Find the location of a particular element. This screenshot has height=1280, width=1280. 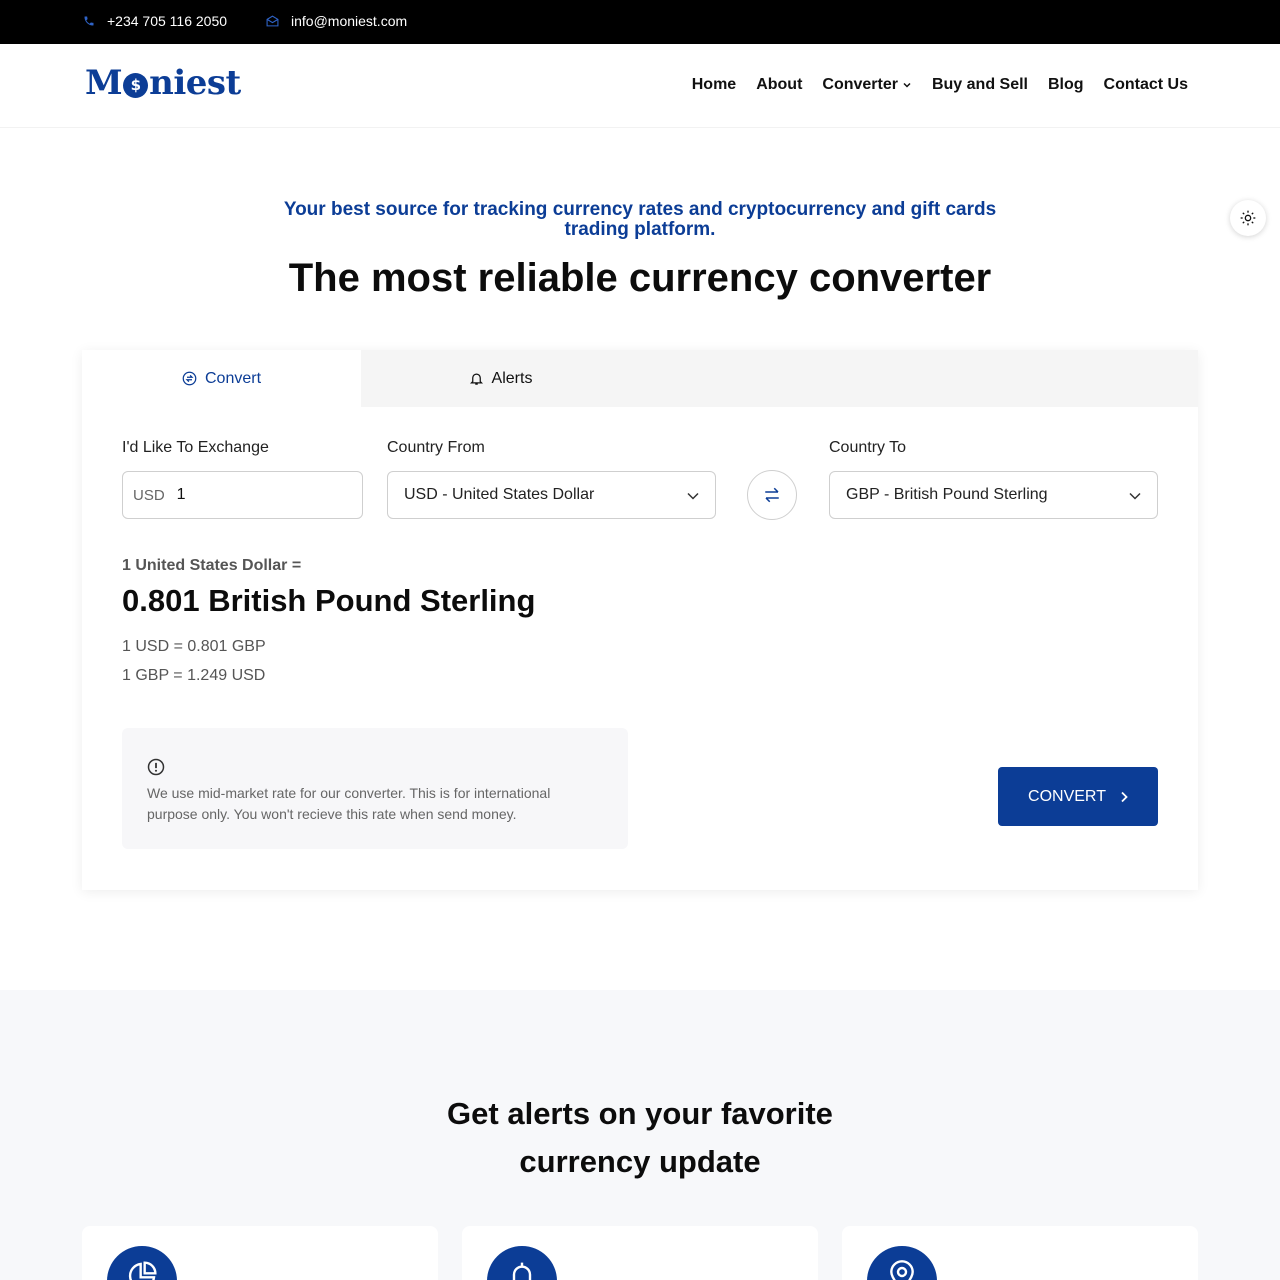

result-value: 0.801 British Pound Sterling is located at coordinates (329, 600).